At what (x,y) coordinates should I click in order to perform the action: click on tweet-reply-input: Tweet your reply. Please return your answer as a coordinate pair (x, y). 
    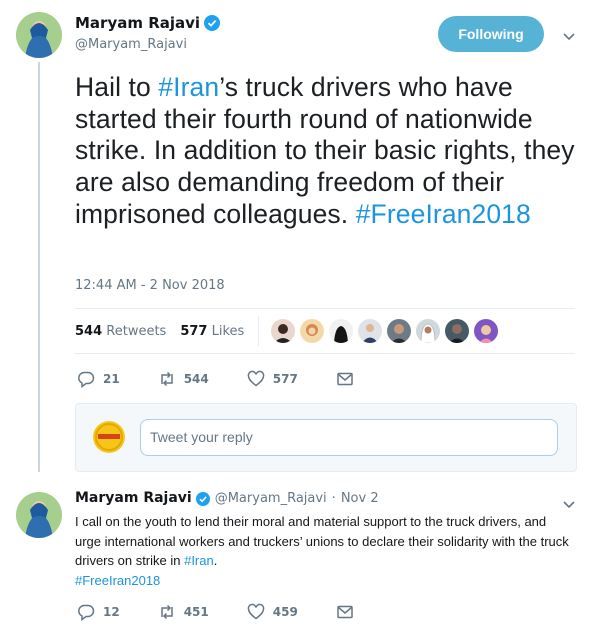
    Looking at the image, I should click on (349, 437).